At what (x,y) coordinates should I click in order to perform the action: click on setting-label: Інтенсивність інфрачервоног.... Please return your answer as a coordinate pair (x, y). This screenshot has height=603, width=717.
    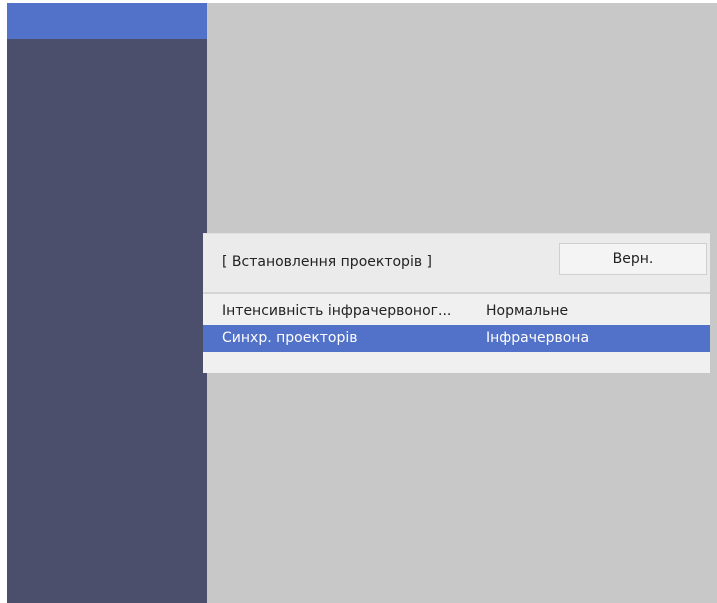
    Looking at the image, I should click on (337, 311).